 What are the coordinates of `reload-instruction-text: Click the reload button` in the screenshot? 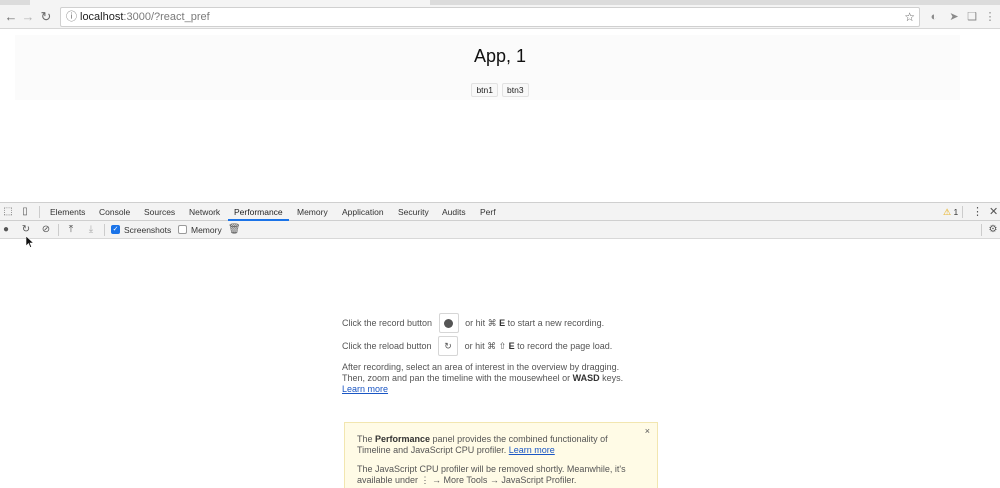 It's located at (387, 346).